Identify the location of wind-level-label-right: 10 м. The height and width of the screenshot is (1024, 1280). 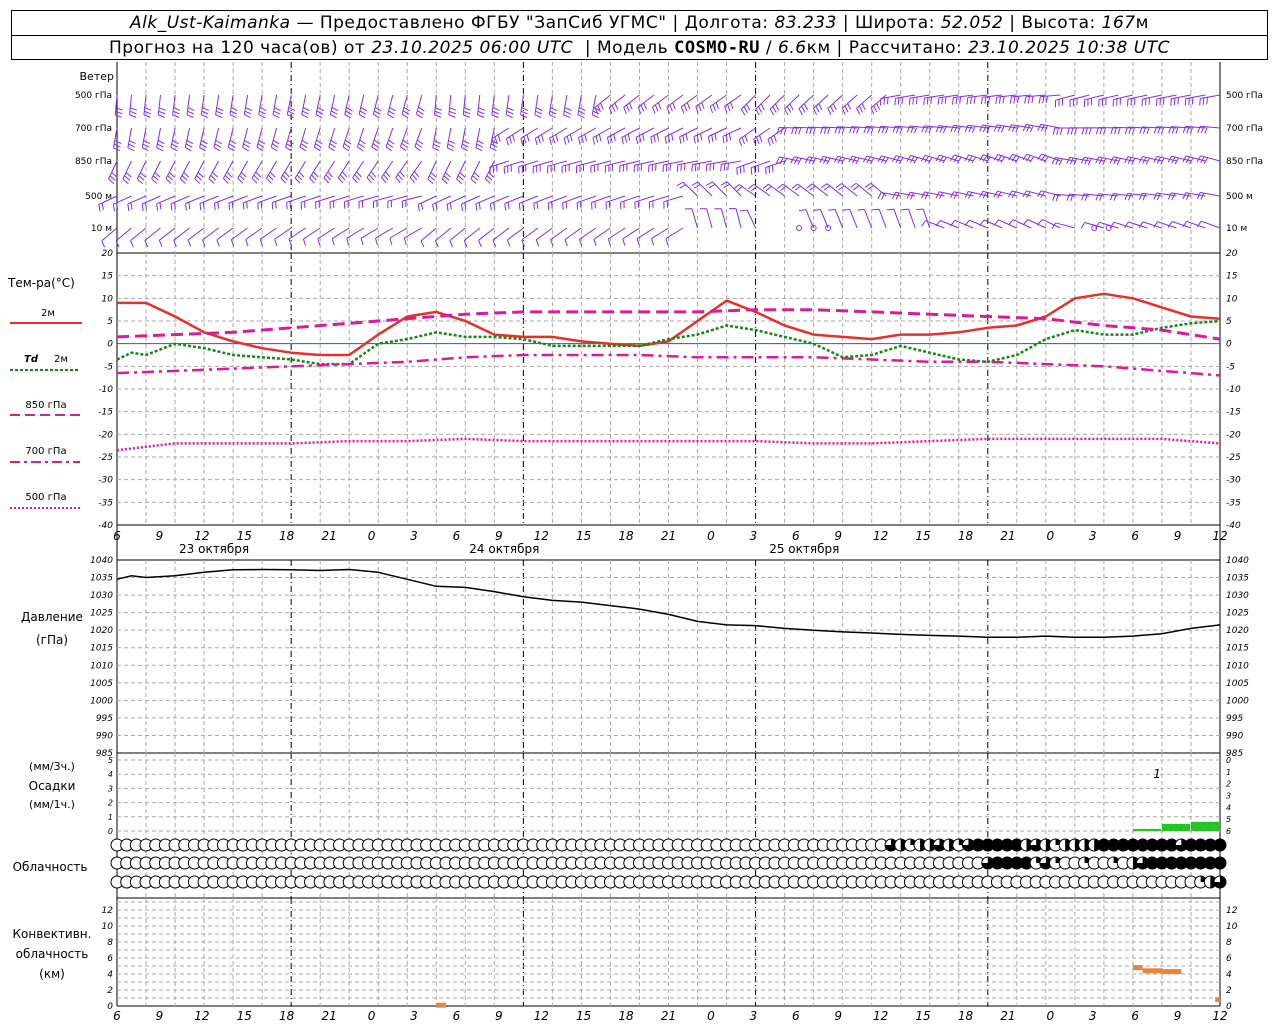
(1236, 229).